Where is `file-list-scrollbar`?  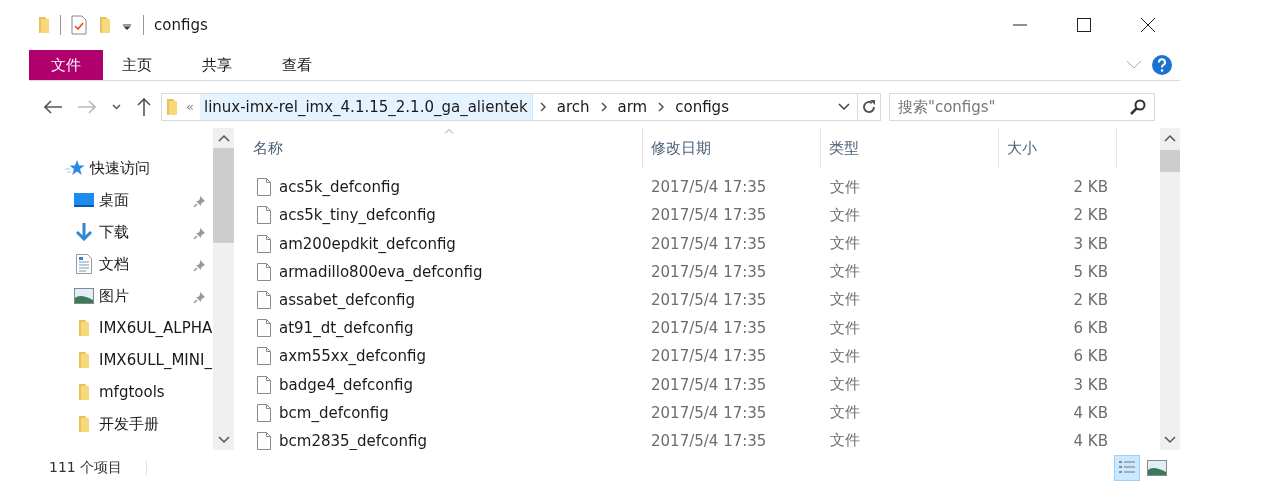 file-list-scrollbar is located at coordinates (1170, 289).